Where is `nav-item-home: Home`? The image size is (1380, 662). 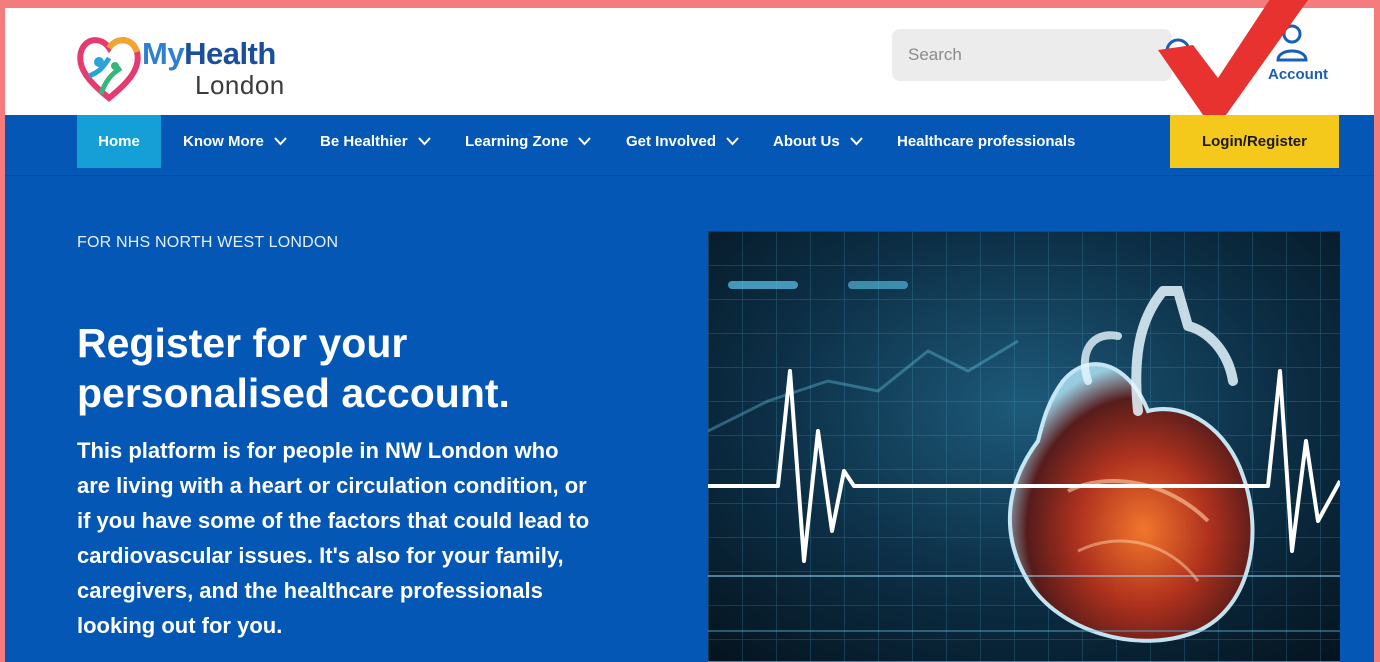
nav-item-home: Home is located at coordinates (119, 141).